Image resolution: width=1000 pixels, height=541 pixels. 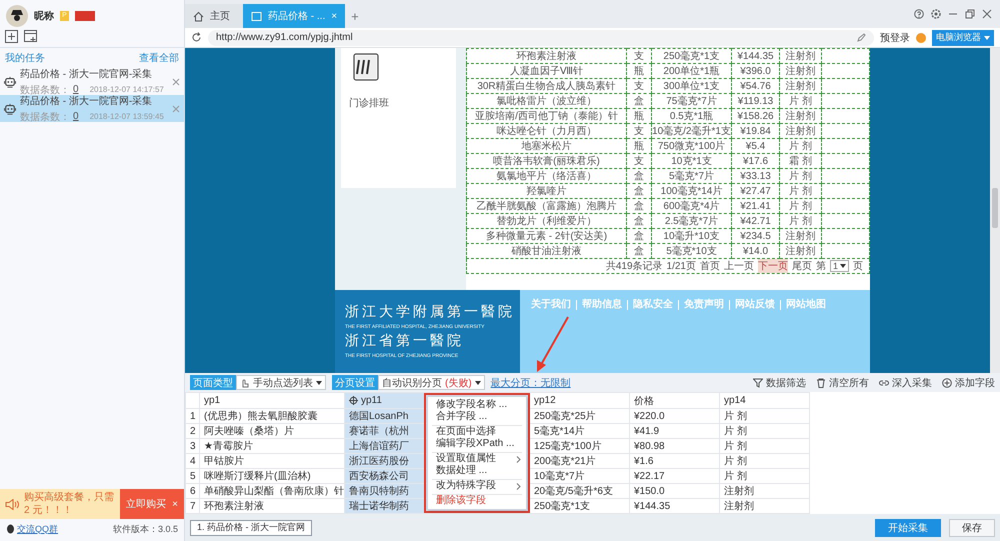 What do you see at coordinates (756, 131) in the screenshot?
I see `table-cell: ¥19.84` at bounding box center [756, 131].